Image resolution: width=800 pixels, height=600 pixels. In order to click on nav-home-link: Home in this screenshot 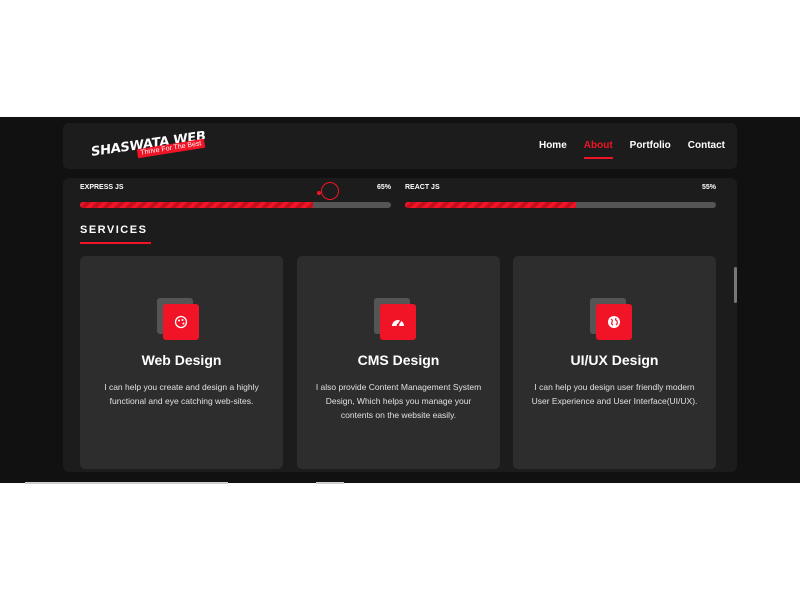, I will do `click(553, 145)`.